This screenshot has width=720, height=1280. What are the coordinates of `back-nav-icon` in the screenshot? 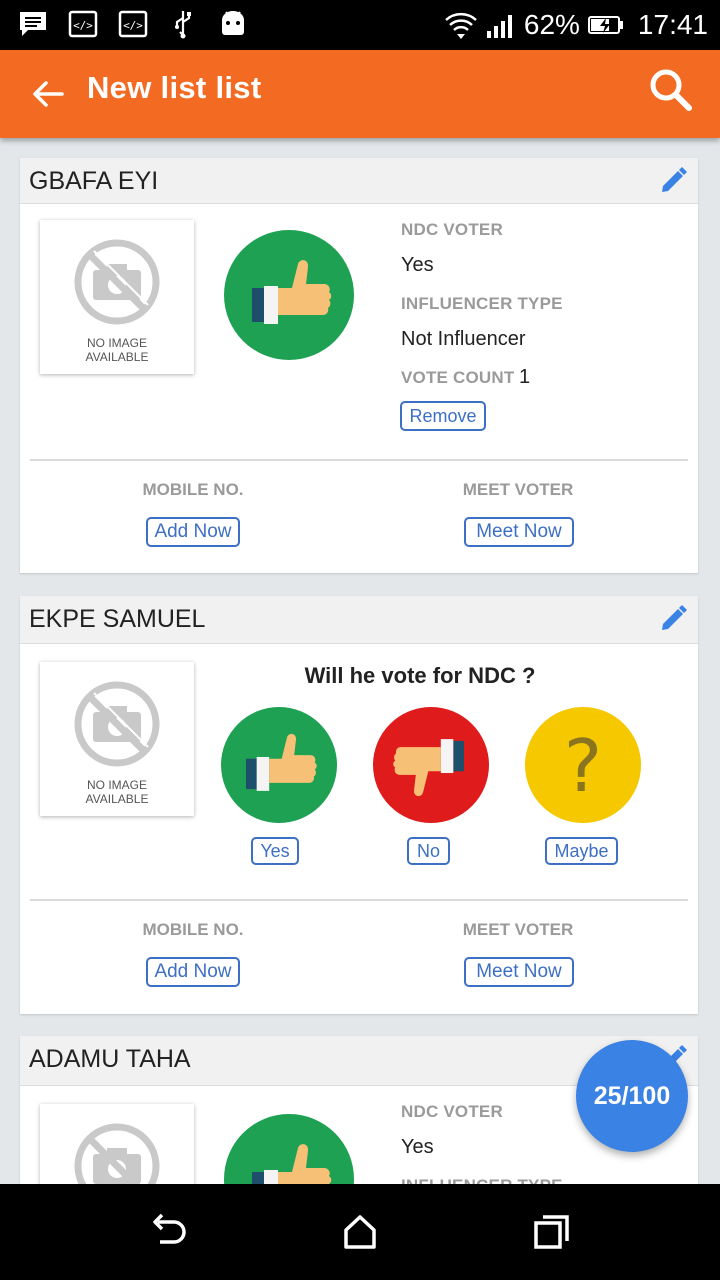 It's located at (168, 1232).